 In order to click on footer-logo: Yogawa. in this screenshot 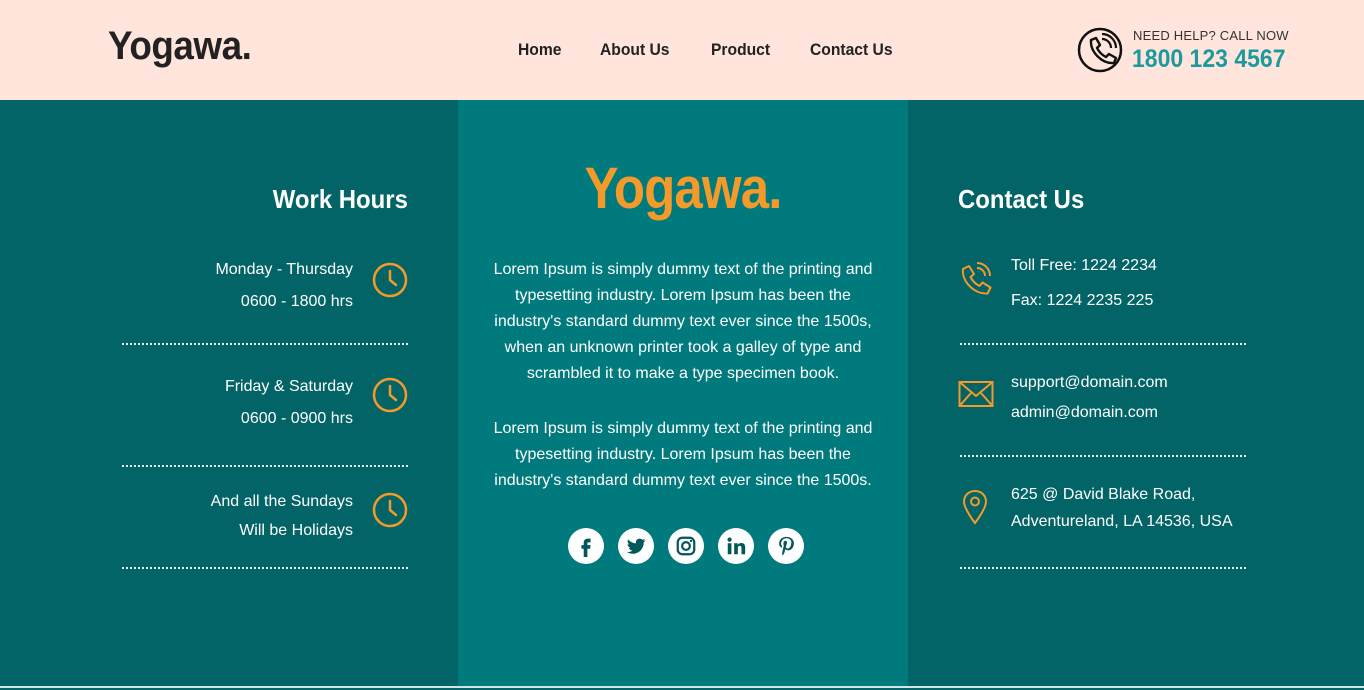, I will do `click(683, 188)`.